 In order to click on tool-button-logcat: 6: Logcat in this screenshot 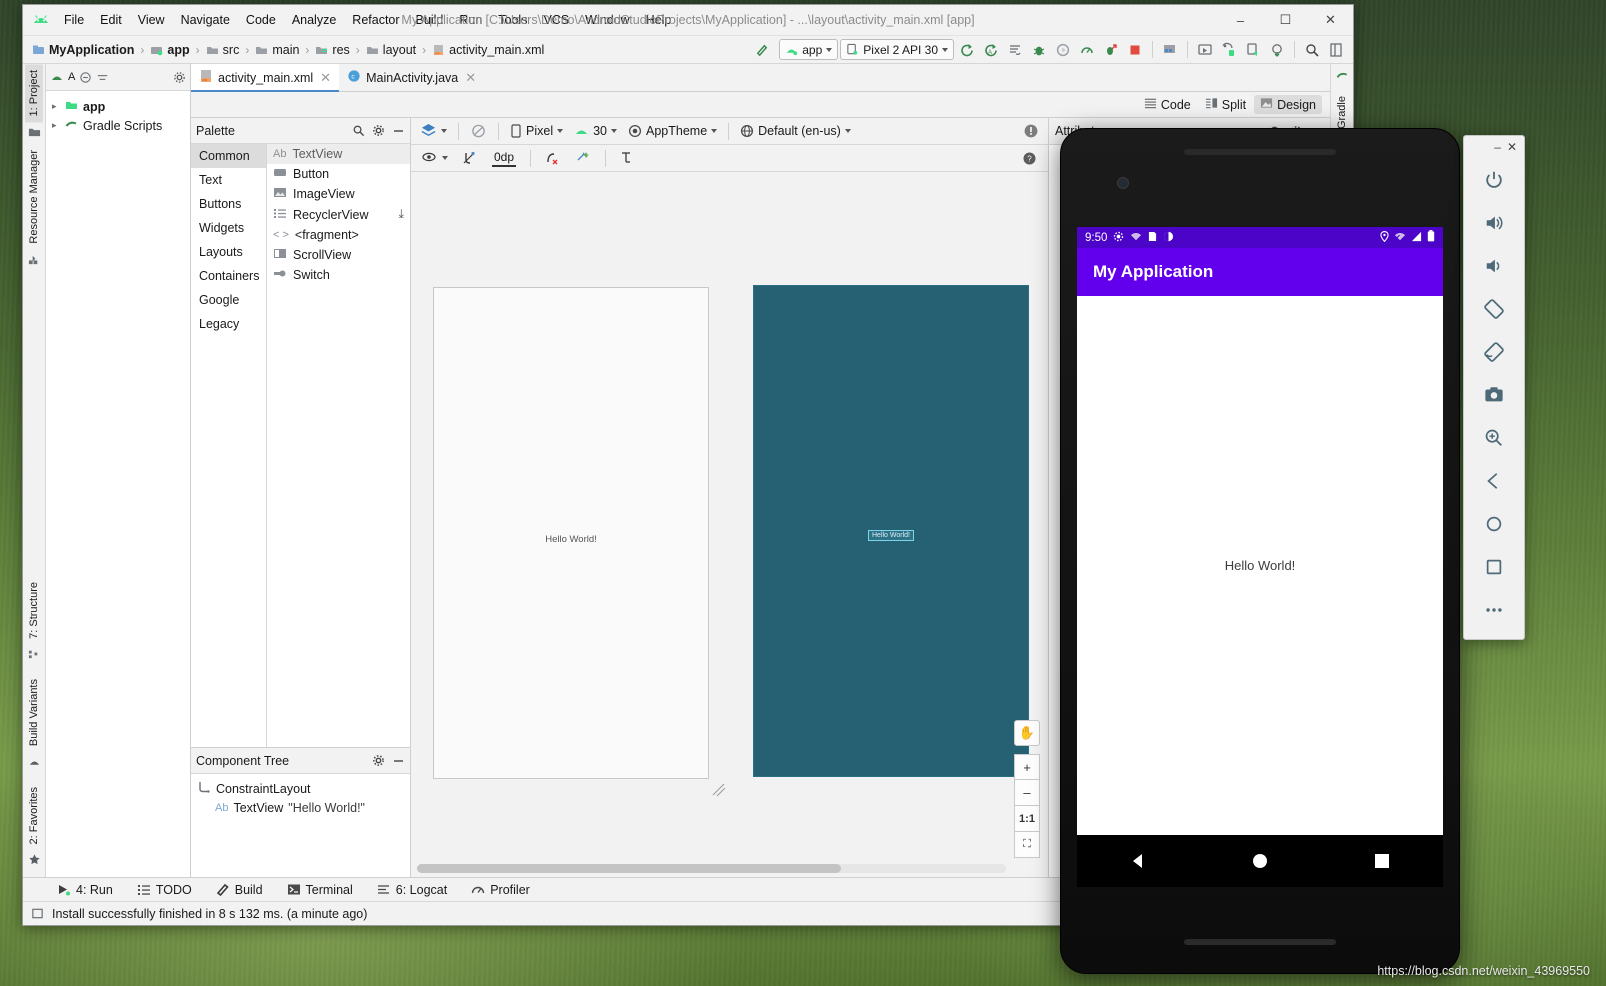, I will do `click(412, 890)`.